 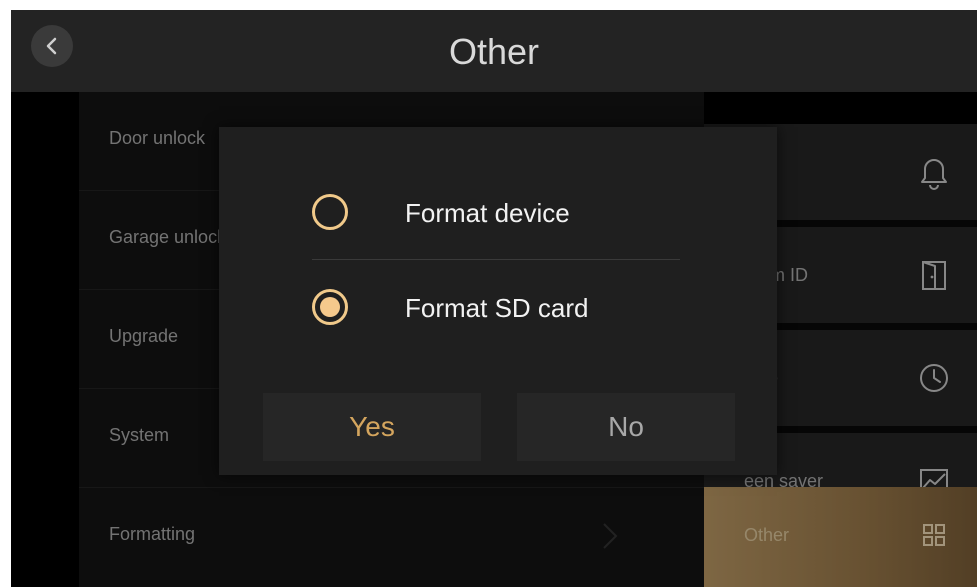 I want to click on title-bar: Other, so click(x=494, y=51).